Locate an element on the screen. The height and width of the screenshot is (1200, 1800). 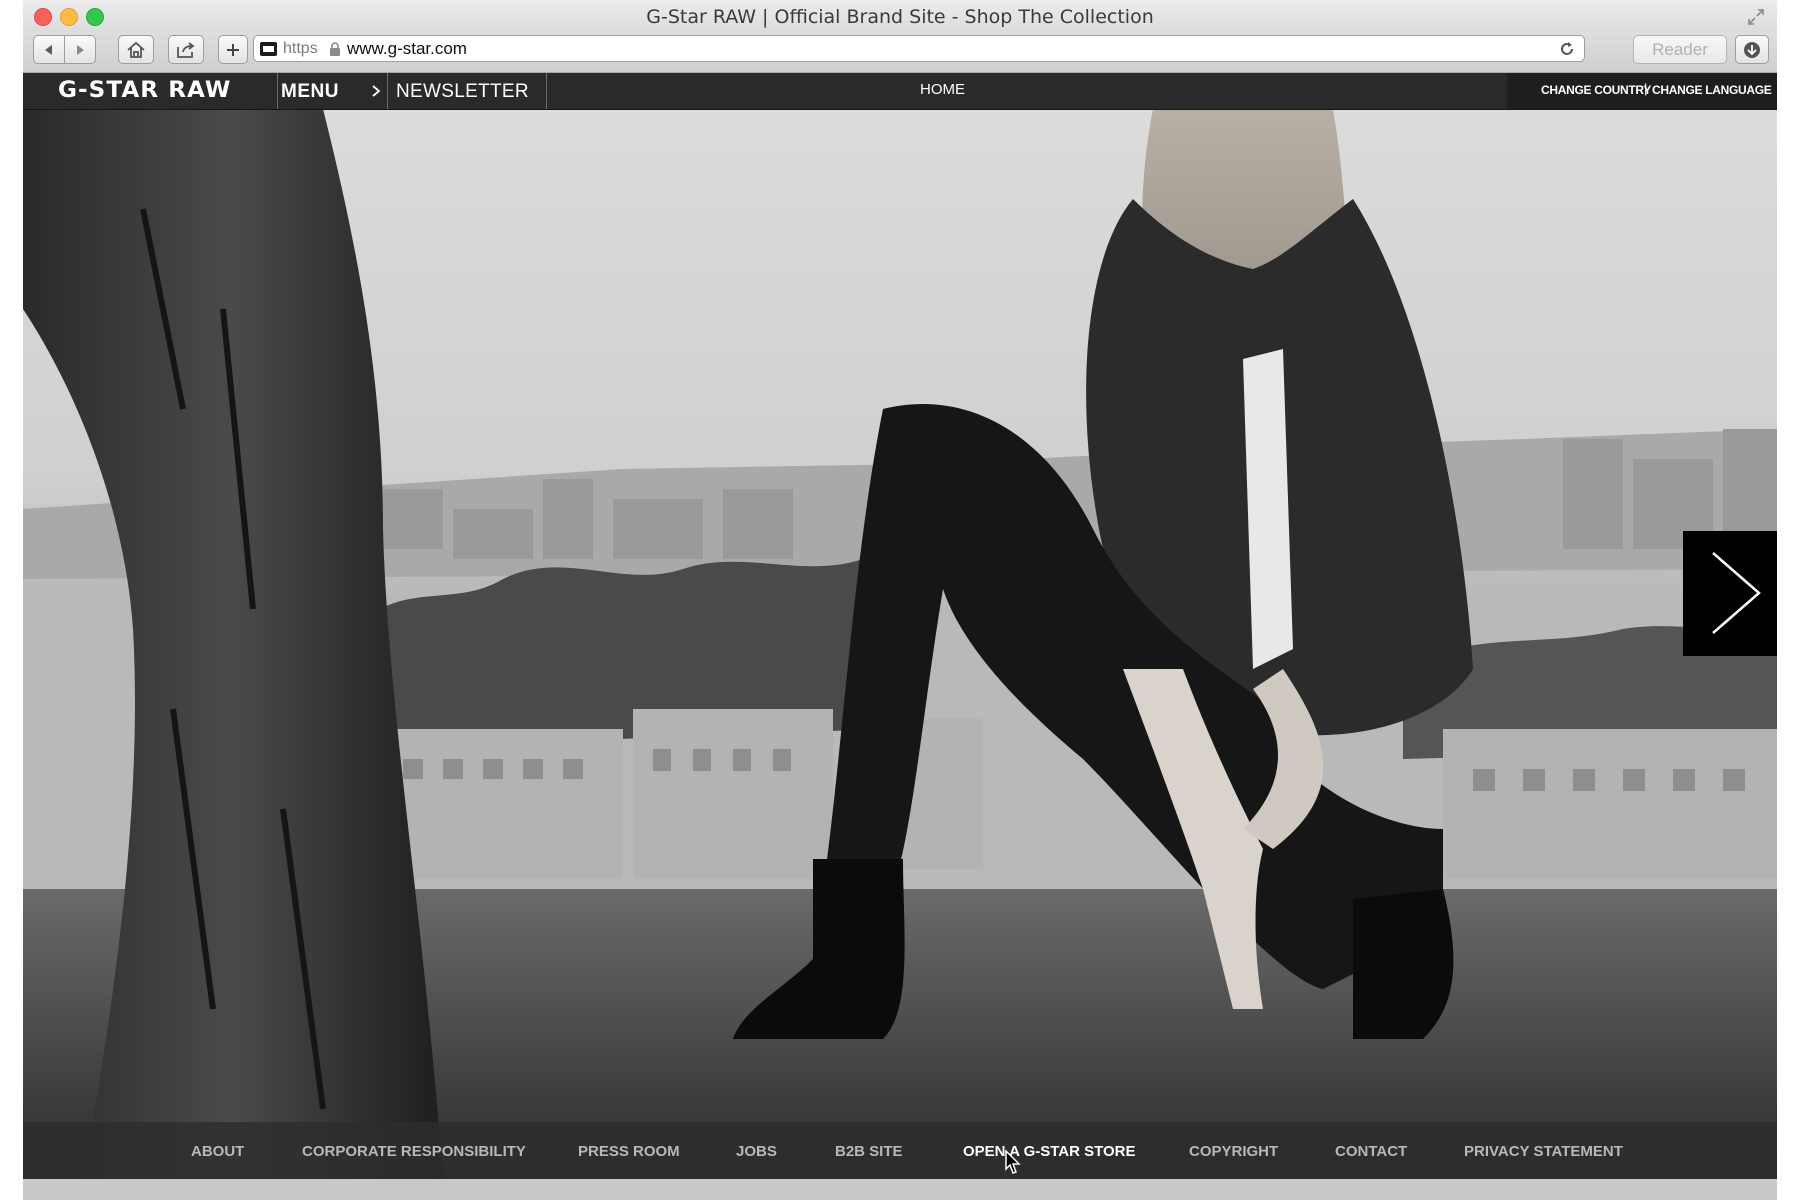
new-tab-button is located at coordinates (233, 49).